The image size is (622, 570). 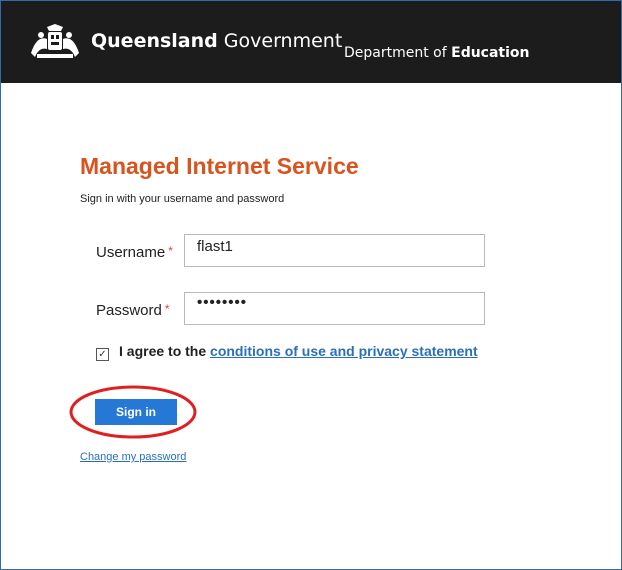 What do you see at coordinates (129, 310) in the screenshot?
I see `password-label-text: Password` at bounding box center [129, 310].